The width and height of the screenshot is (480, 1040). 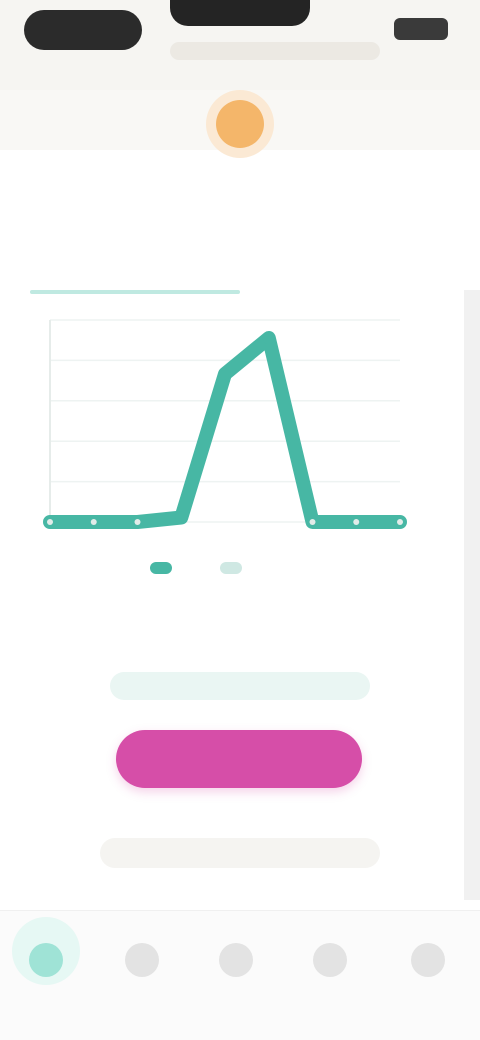 I want to click on camera-notch, so click(x=240, y=13).